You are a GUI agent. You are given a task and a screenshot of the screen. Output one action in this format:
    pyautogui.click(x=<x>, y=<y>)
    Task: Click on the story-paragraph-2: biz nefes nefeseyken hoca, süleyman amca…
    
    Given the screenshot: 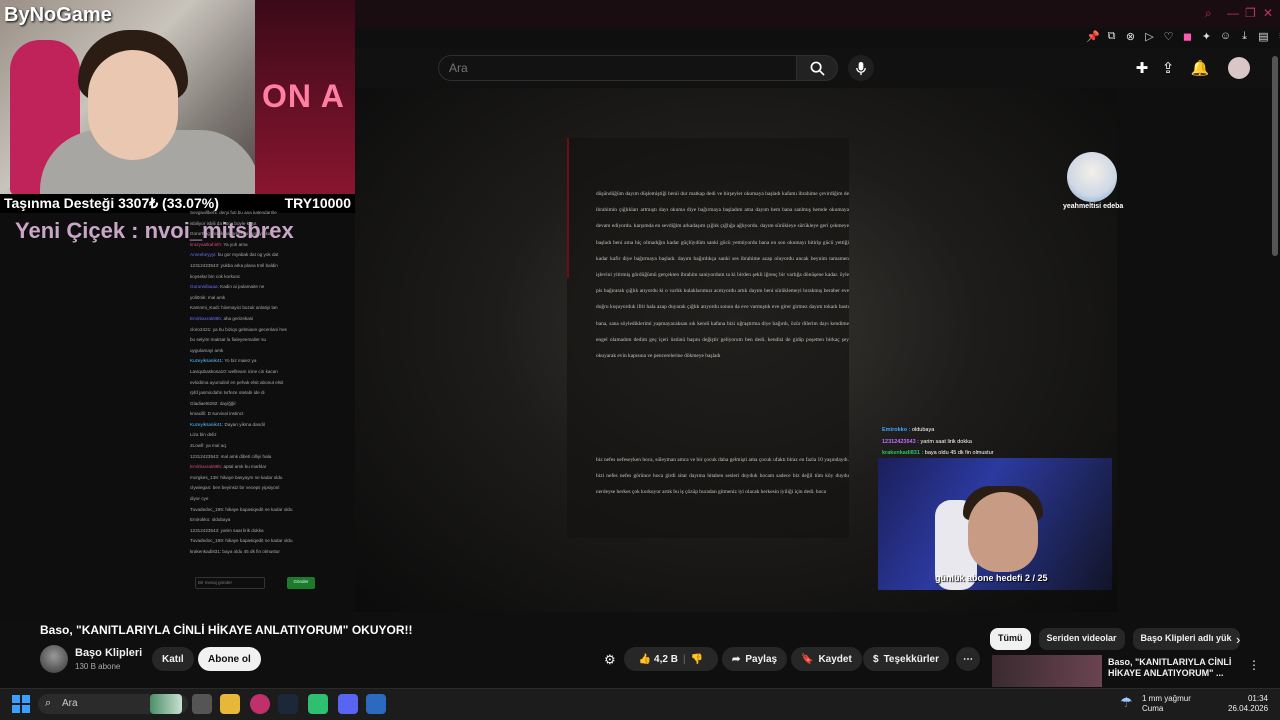 What is the action you would take?
    pyautogui.click(x=722, y=476)
    